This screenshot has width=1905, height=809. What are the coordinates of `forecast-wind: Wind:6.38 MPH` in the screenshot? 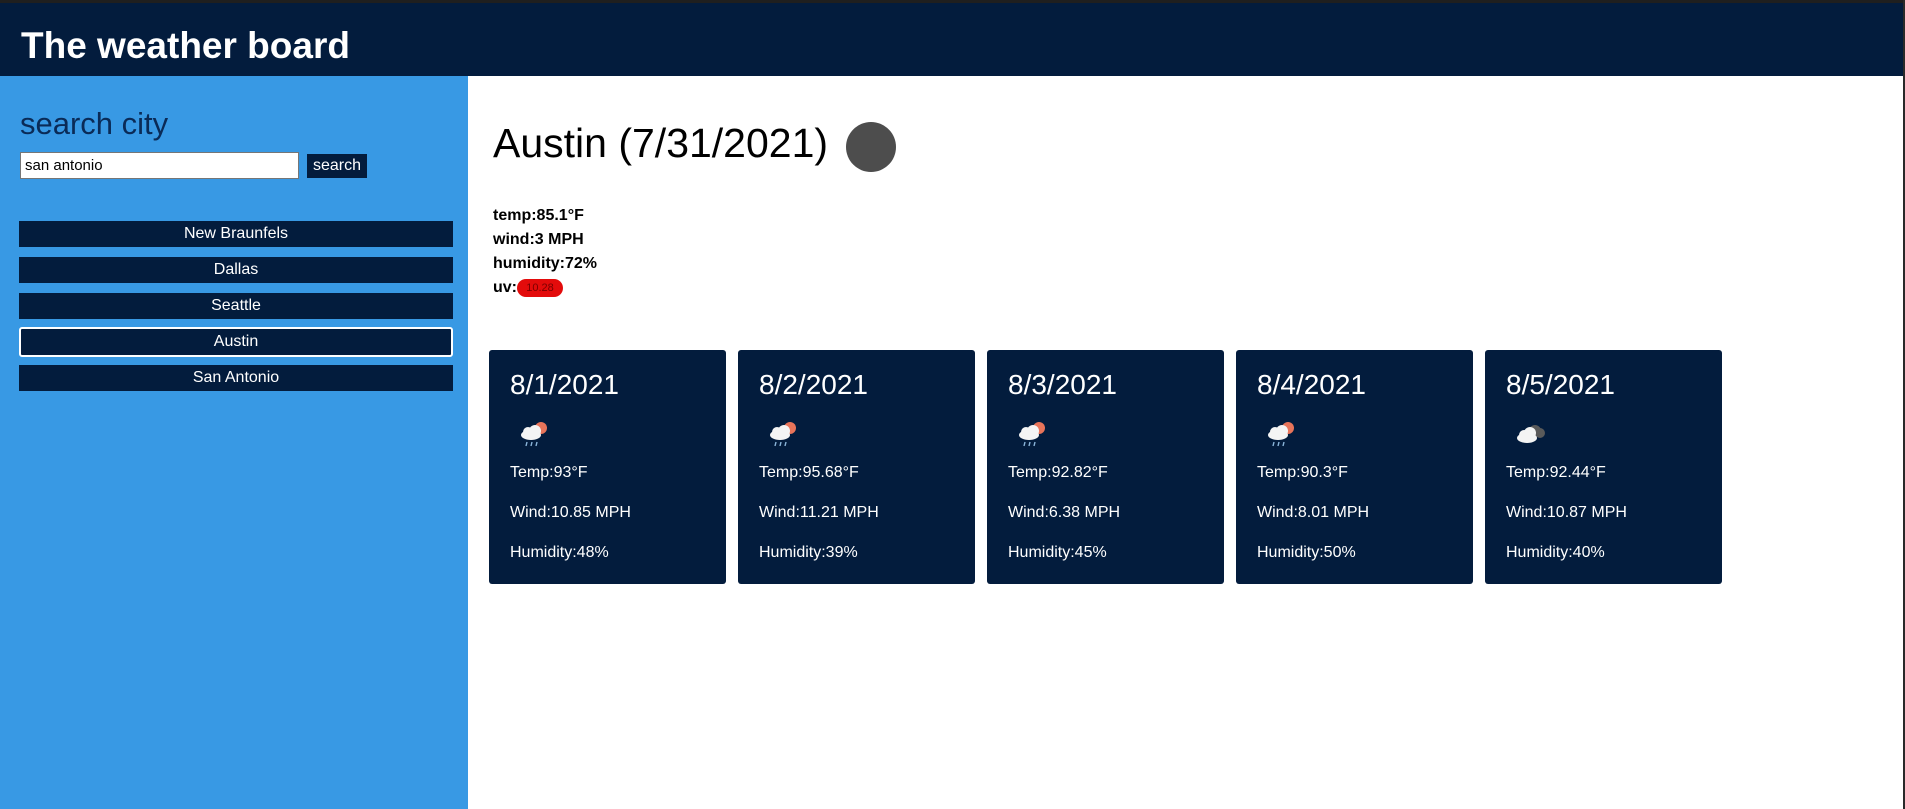 It's located at (1064, 512).